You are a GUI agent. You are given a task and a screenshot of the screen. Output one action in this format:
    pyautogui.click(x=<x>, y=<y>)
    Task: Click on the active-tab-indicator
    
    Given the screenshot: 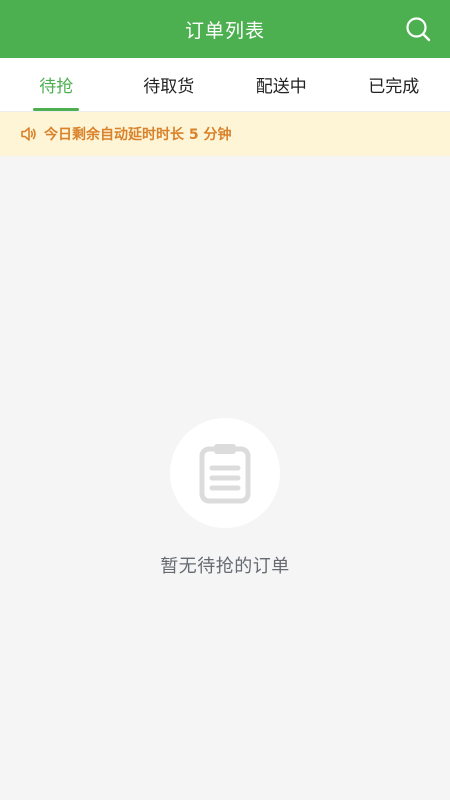 What is the action you would take?
    pyautogui.click(x=56, y=109)
    